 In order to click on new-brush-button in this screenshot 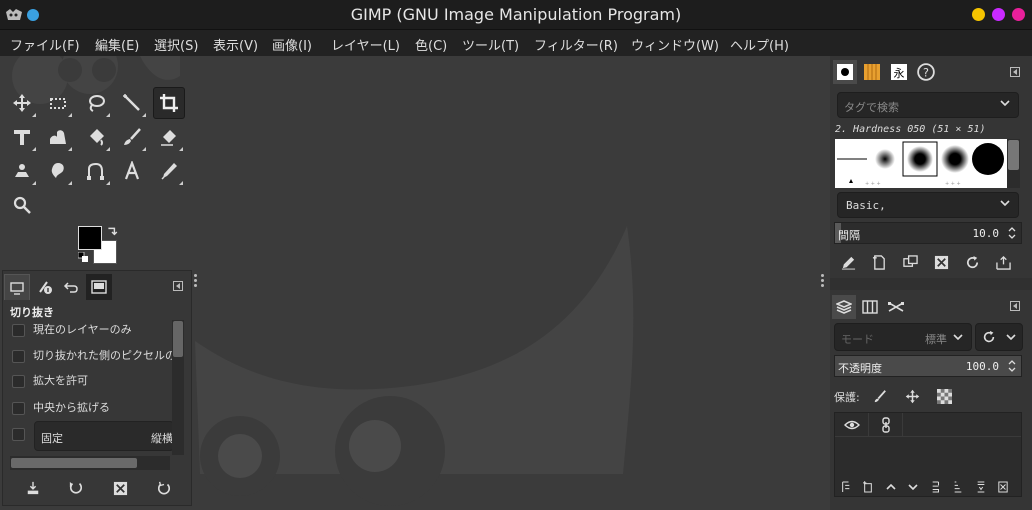, I will do `click(879, 262)`.